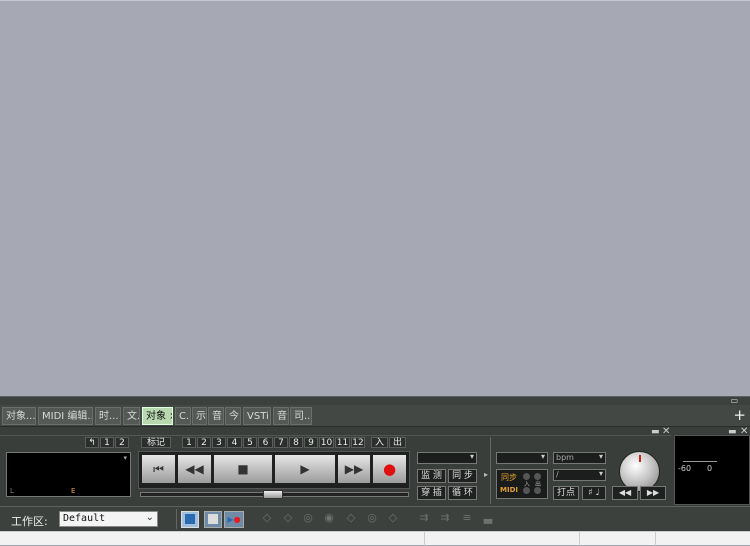 The image size is (750, 546). I want to click on expand-arrow-icon: ▸, so click(486, 474).